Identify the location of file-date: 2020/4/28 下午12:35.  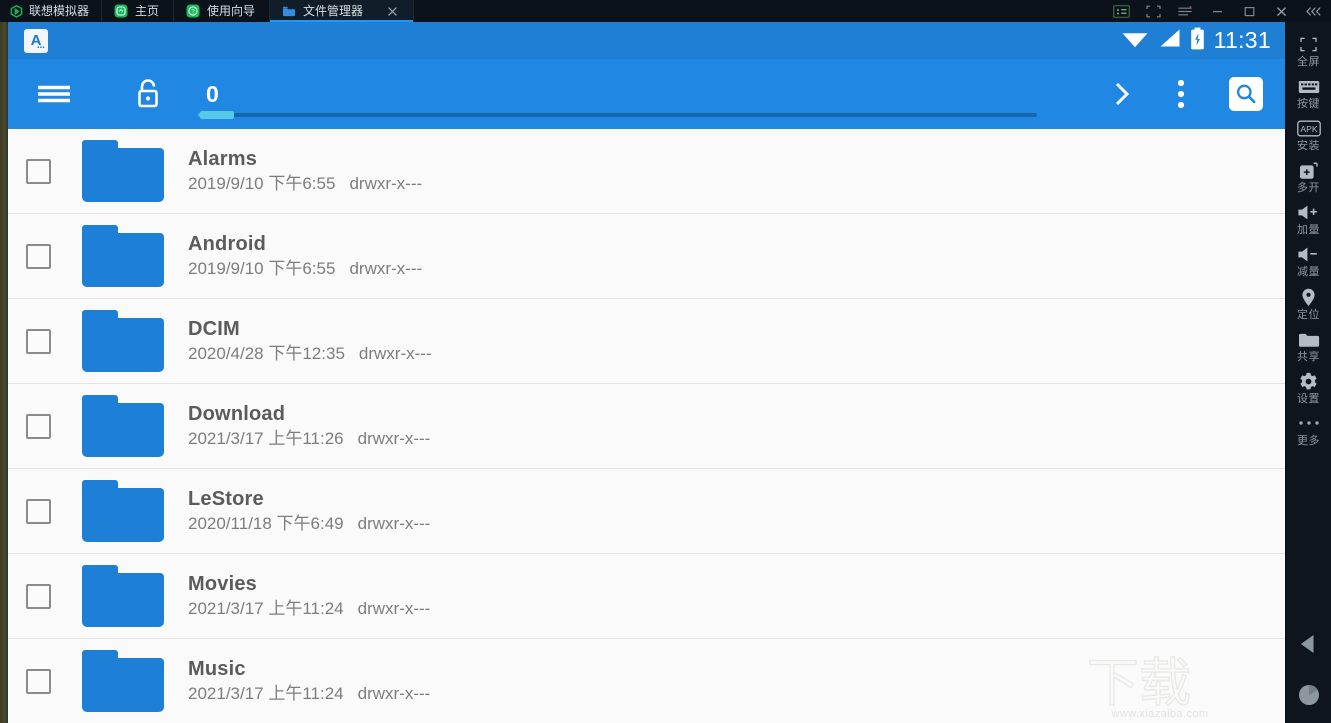
(266, 354).